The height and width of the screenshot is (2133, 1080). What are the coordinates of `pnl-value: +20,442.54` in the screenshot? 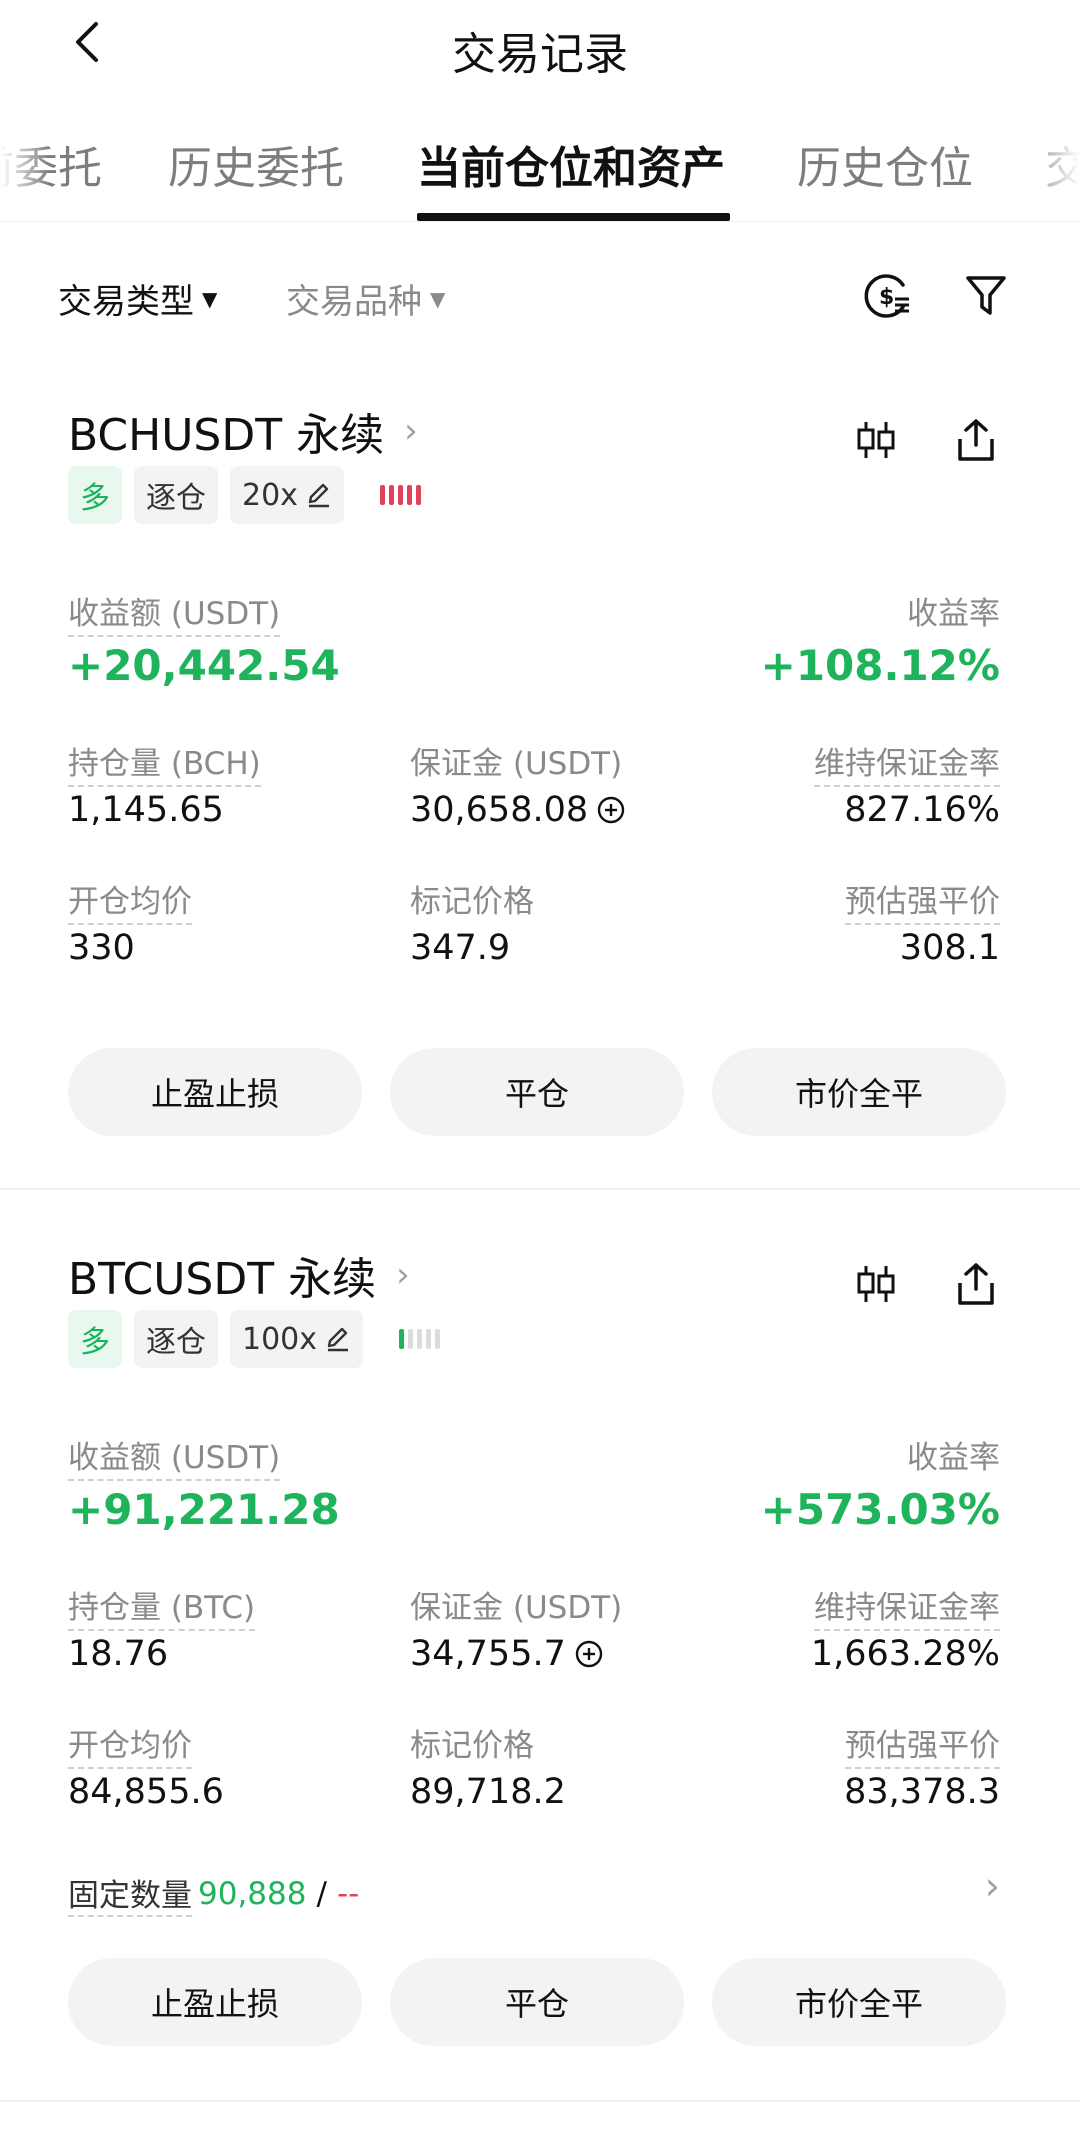 It's located at (204, 665).